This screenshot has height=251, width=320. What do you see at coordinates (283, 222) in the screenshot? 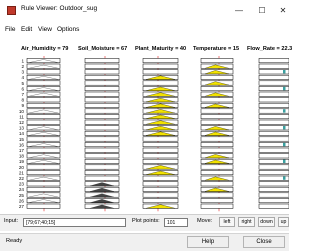
I see `move-up-button: up` at bounding box center [283, 222].